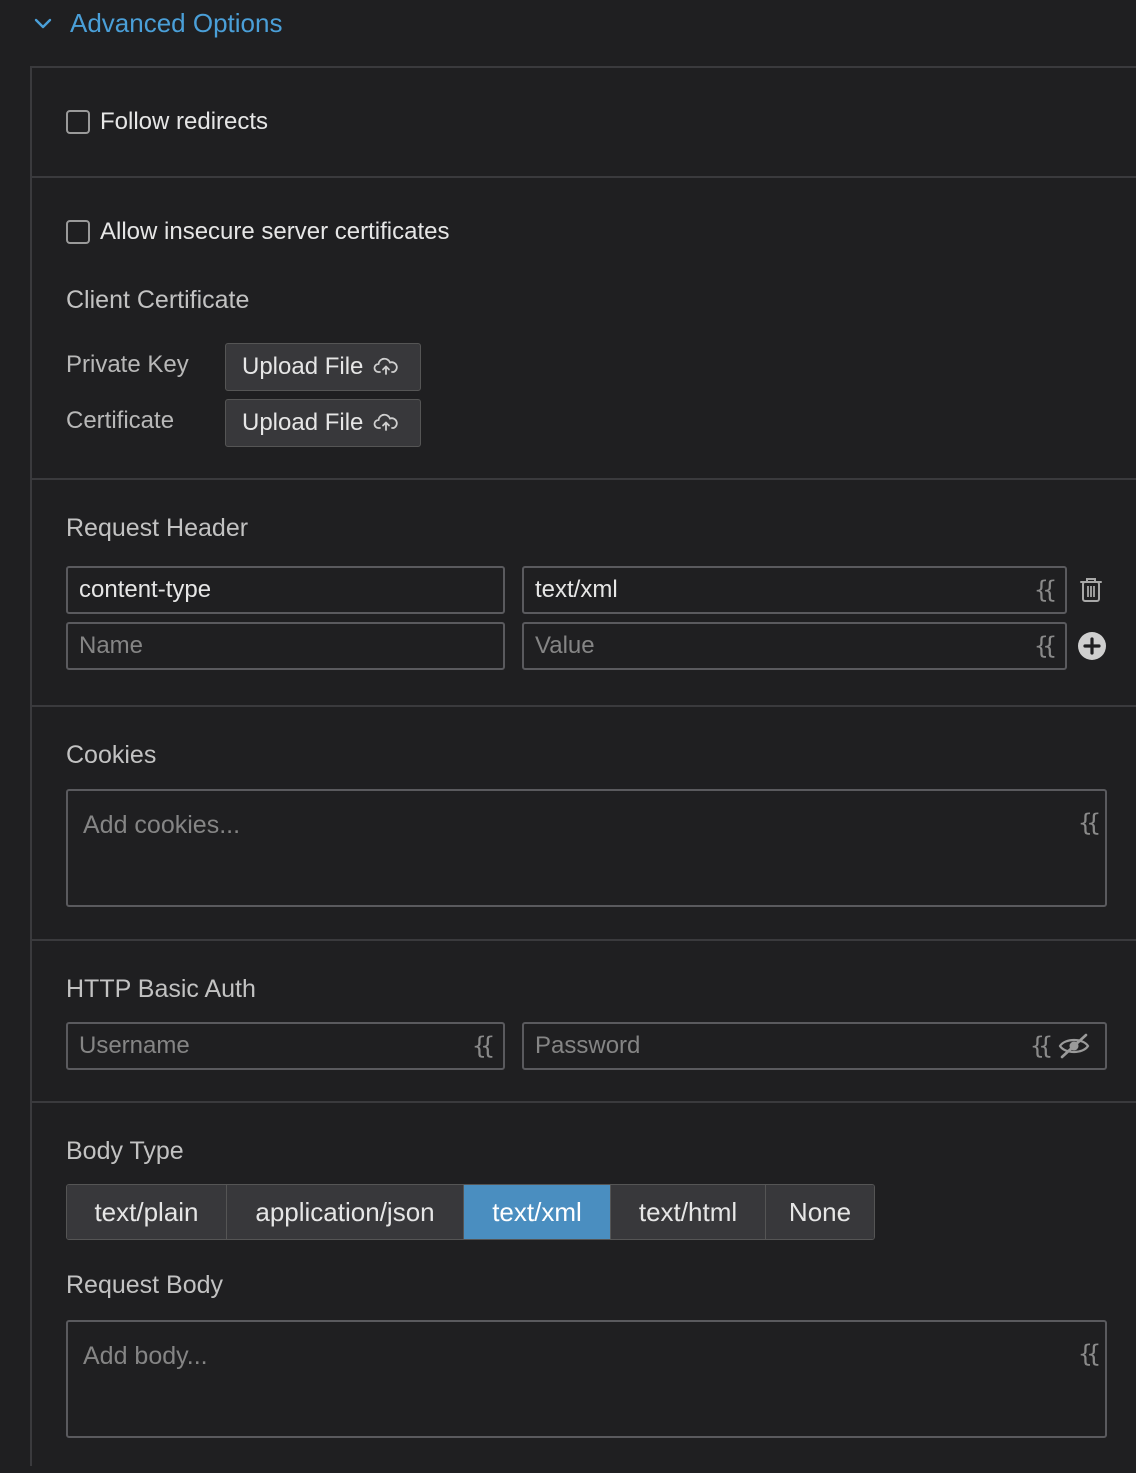  Describe the element at coordinates (586, 1379) in the screenshot. I see `request-body-textarea: Add body... {{` at that location.